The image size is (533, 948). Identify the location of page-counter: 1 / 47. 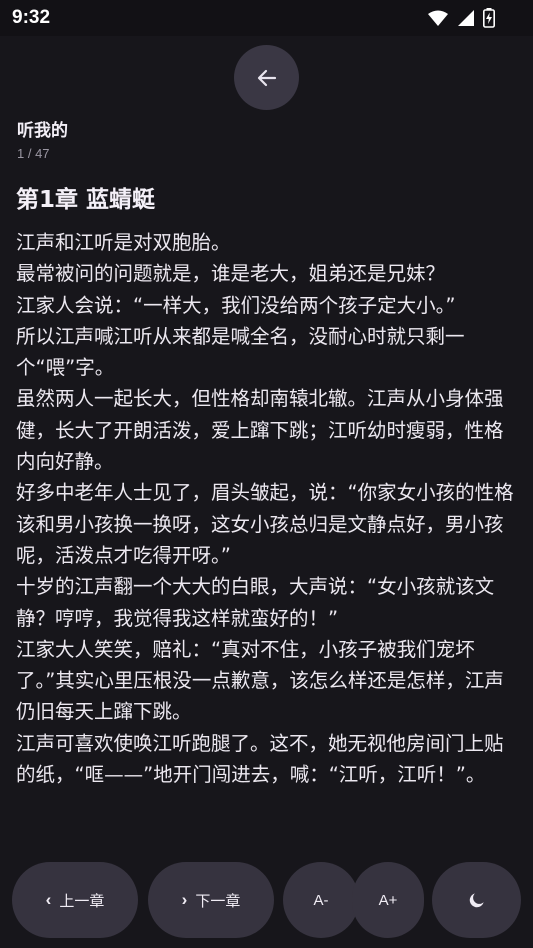
(33, 153).